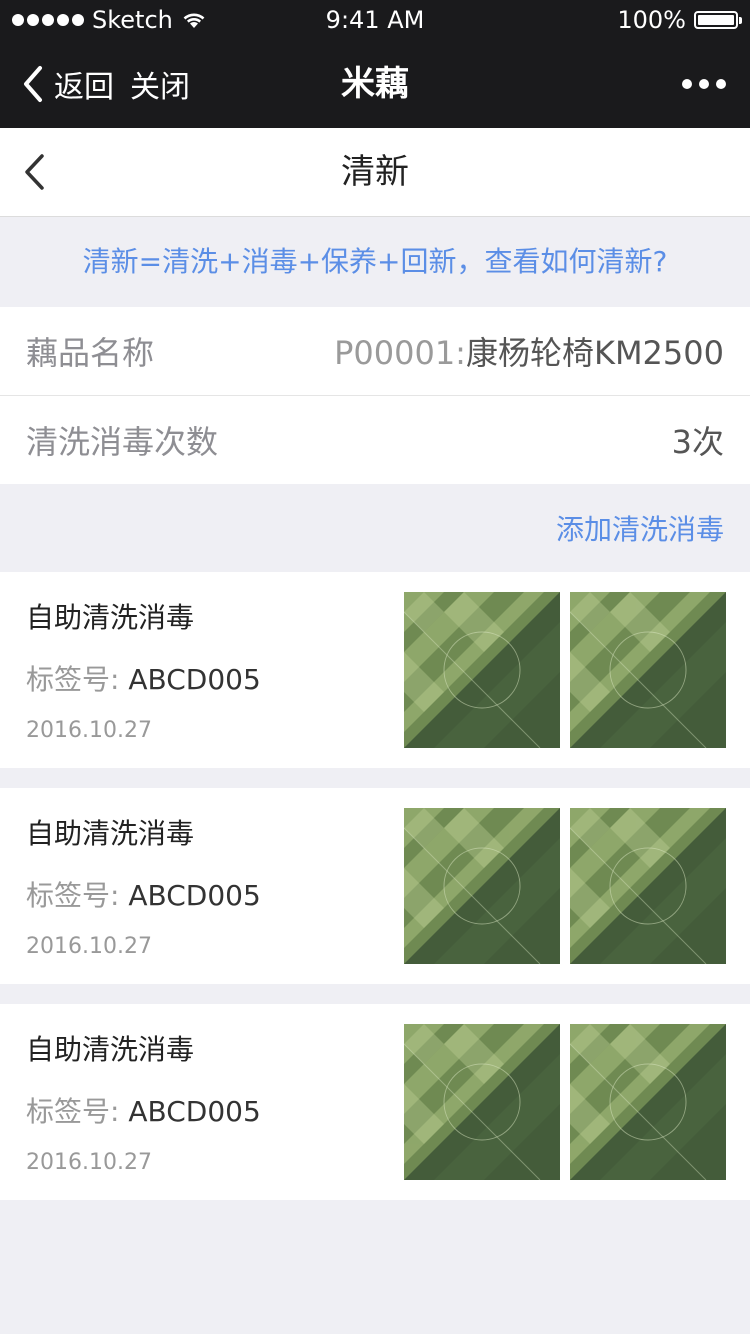  I want to click on wash-count-label: 清洗消毒次数, so click(122, 442).